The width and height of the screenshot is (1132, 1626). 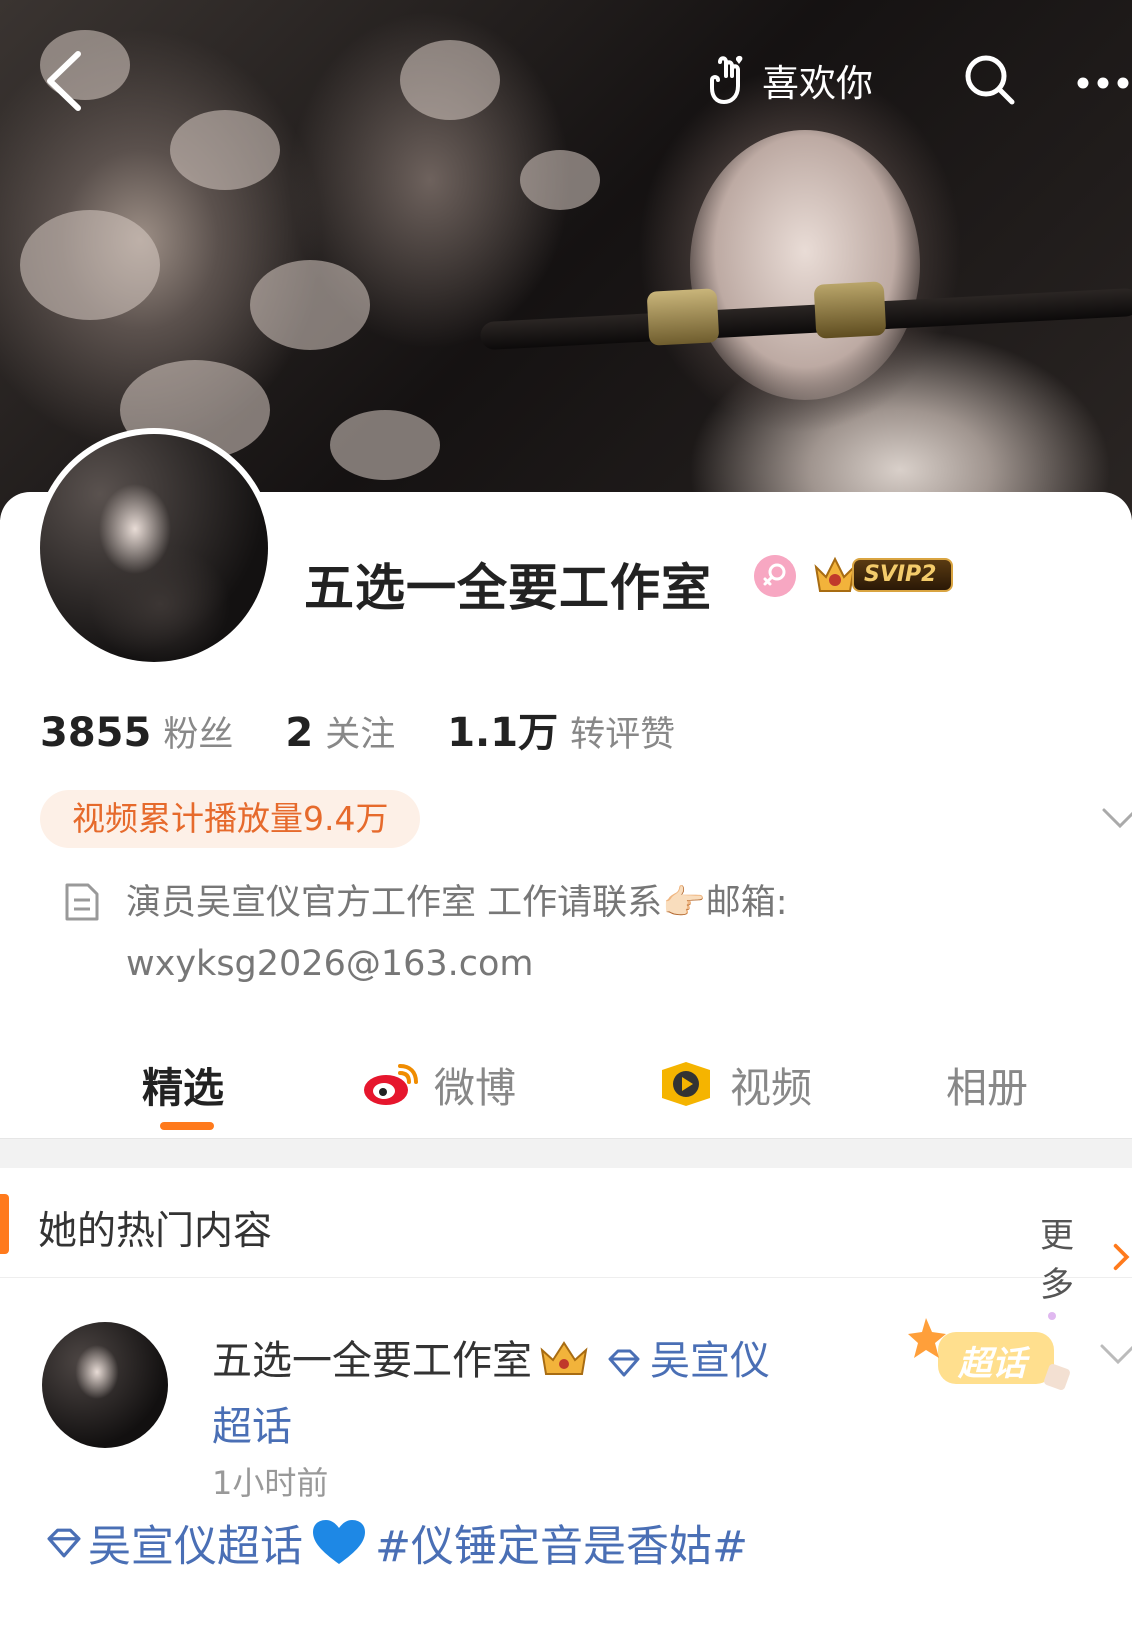 What do you see at coordinates (503, 733) in the screenshot?
I see `stat-value: 1.1万` at bounding box center [503, 733].